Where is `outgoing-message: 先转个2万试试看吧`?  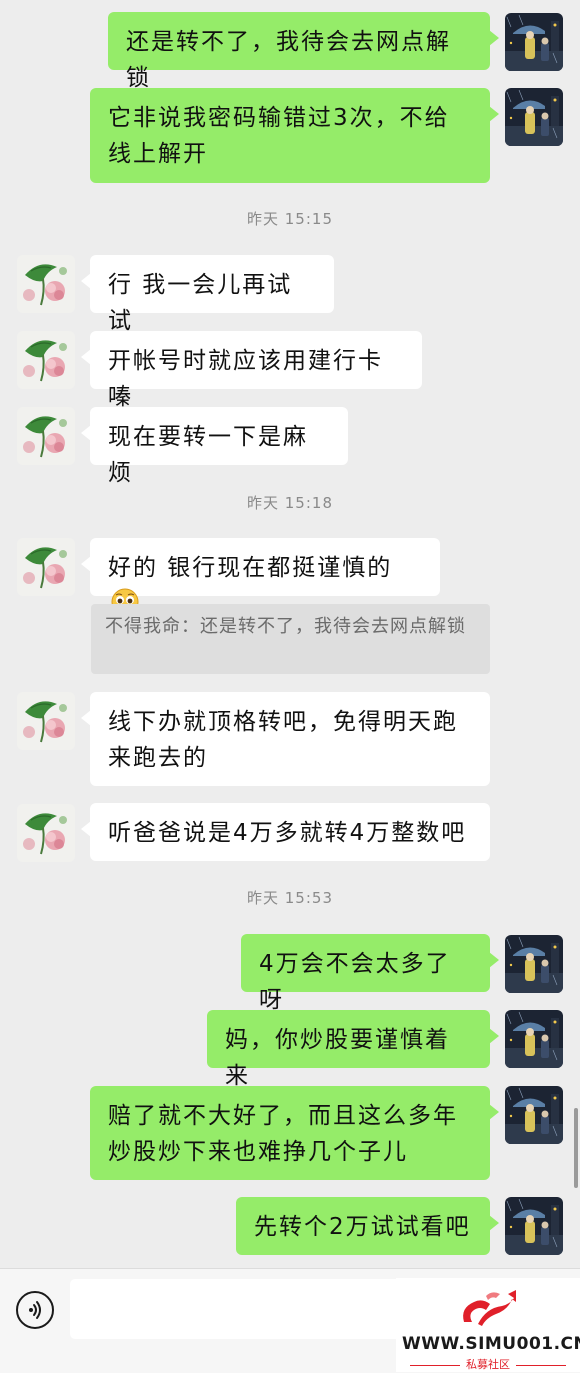
outgoing-message: 先转个2万试试看吧 is located at coordinates (367, 1226).